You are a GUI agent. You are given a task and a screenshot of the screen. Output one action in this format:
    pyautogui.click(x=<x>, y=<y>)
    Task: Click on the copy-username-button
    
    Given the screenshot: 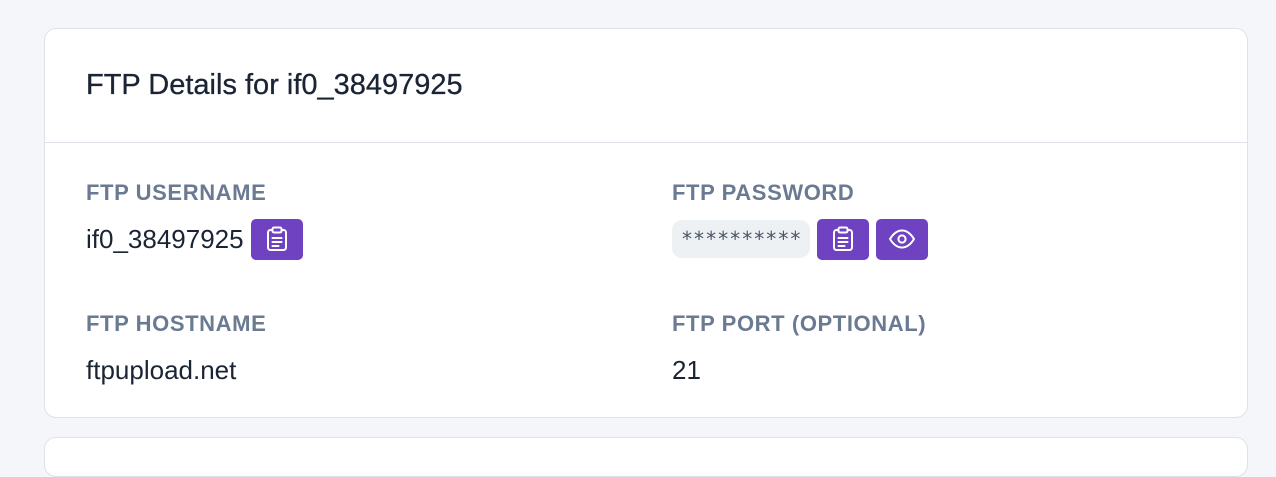 What is the action you would take?
    pyautogui.click(x=276, y=239)
    